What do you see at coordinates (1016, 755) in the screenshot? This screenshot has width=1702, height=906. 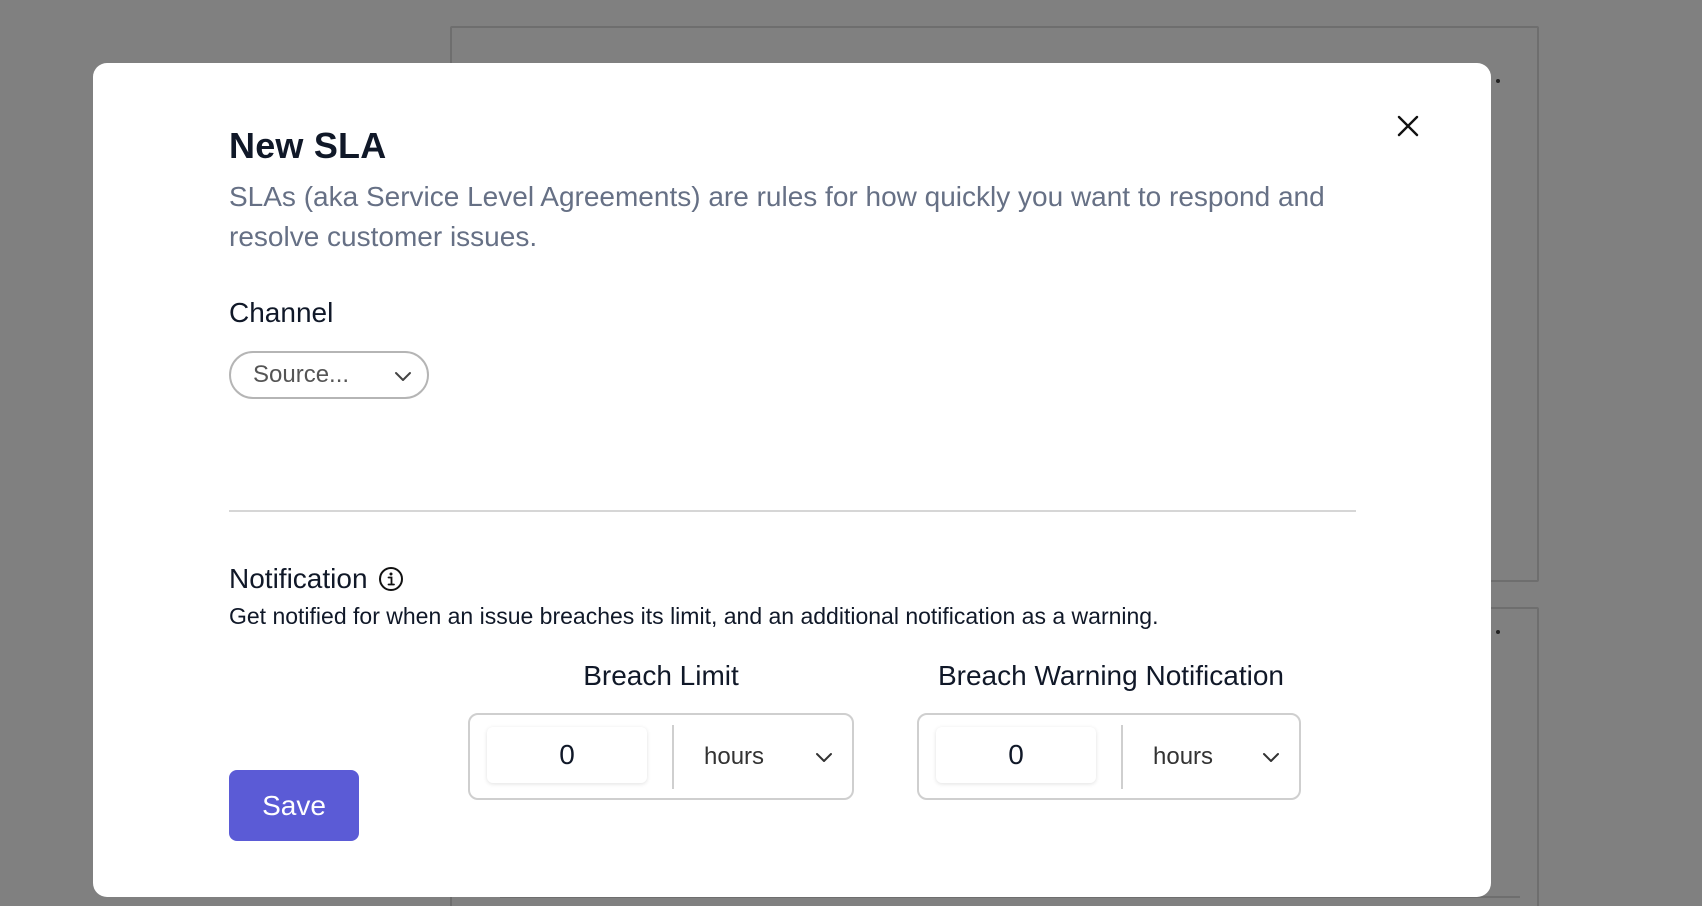 I see `breach-warning-input: 0` at bounding box center [1016, 755].